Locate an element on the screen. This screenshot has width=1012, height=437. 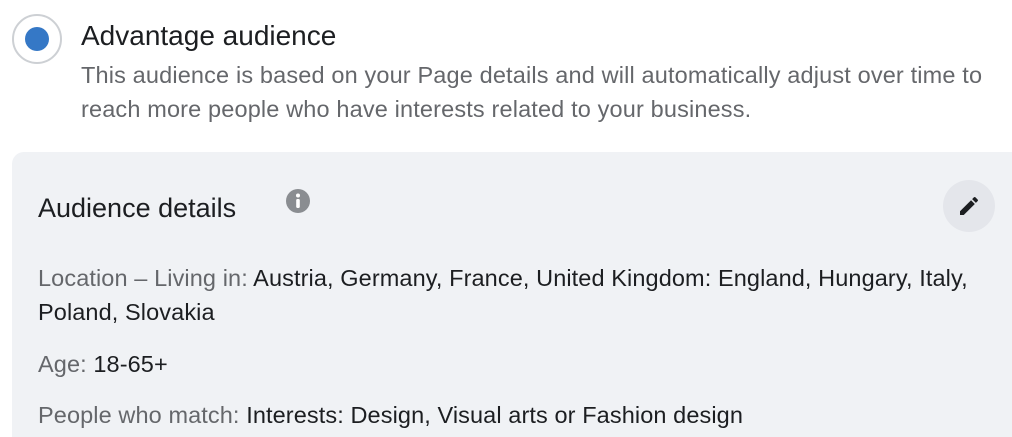
match-label: People who match: is located at coordinates (142, 415).